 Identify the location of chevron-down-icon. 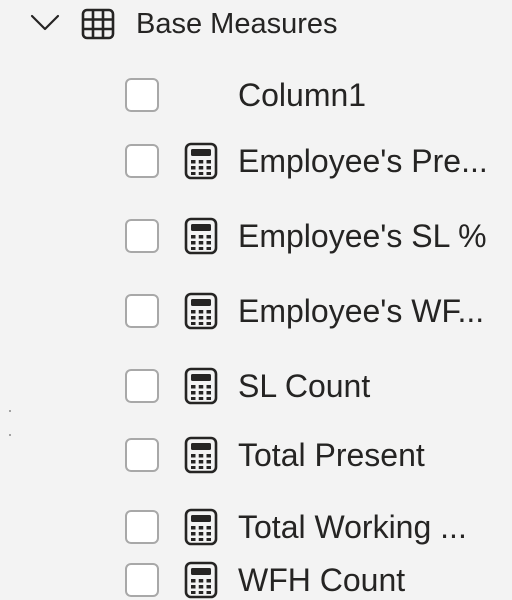
(45, 23).